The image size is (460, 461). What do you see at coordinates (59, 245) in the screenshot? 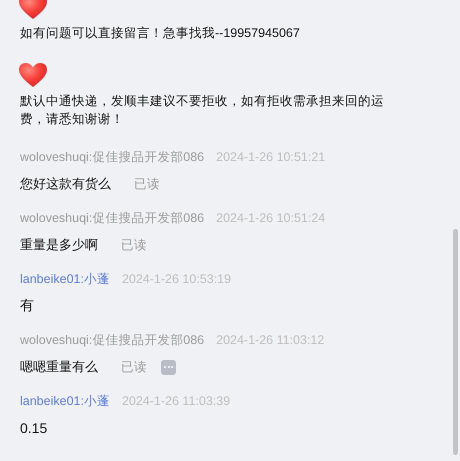
I see `message-text: 重量是多少啊` at bounding box center [59, 245].